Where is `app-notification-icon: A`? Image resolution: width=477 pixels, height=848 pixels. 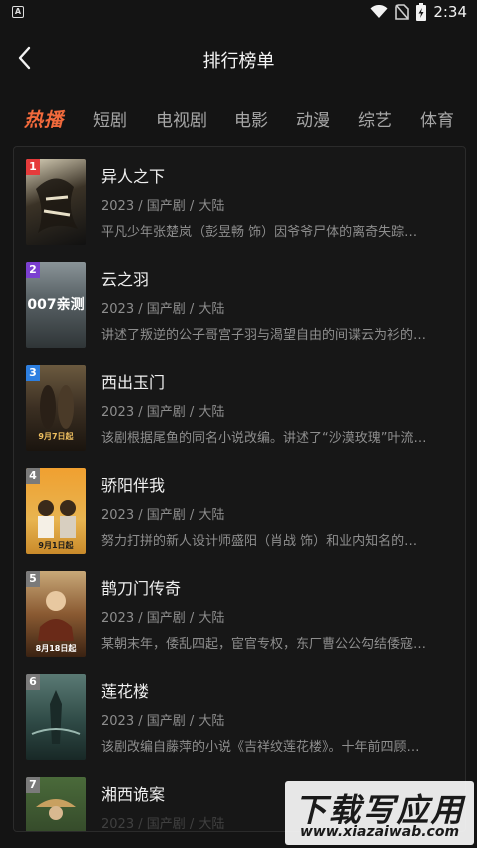
app-notification-icon: A is located at coordinates (18, 12).